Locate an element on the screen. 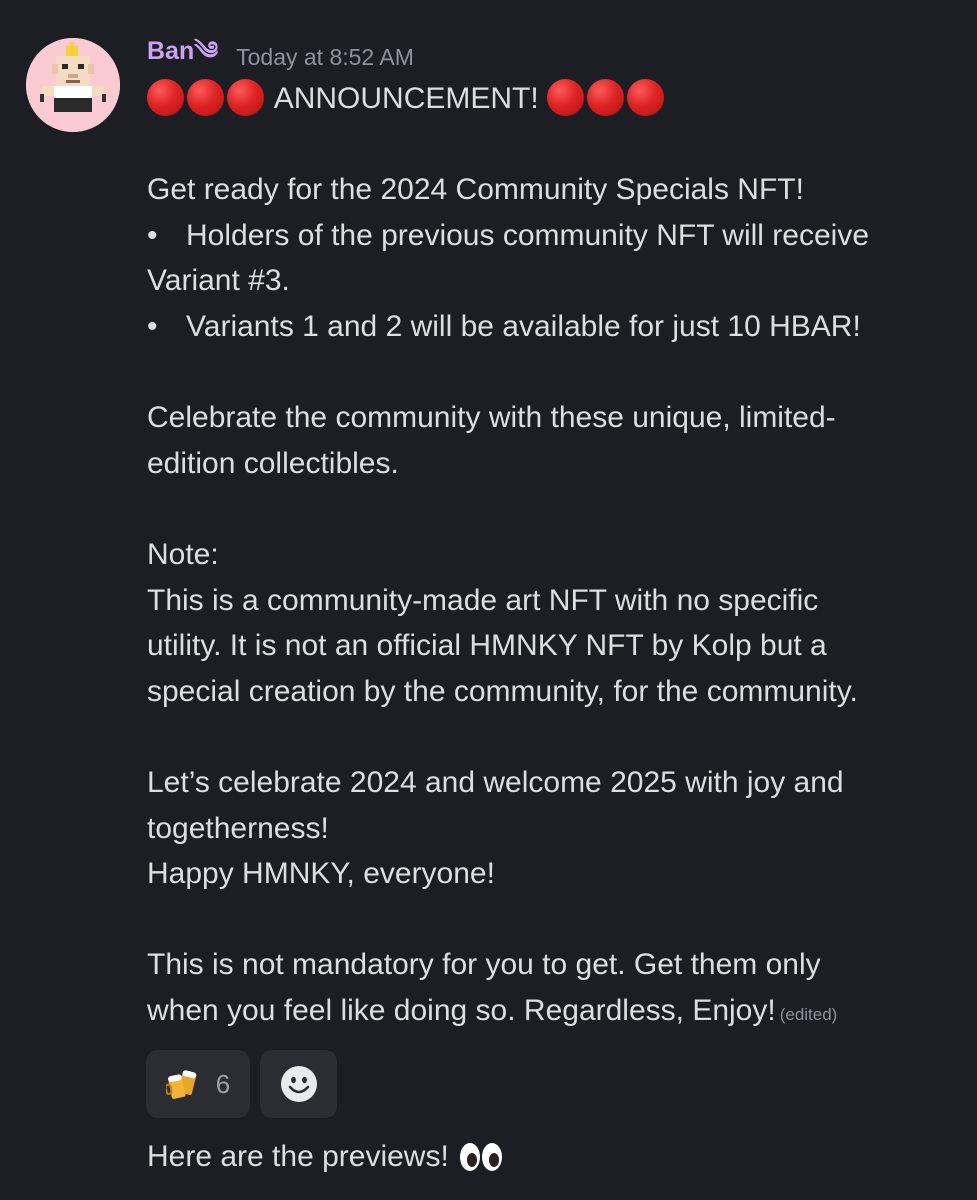 The width and height of the screenshot is (977, 1200). add-reaction-icon is located at coordinates (298, 1084).